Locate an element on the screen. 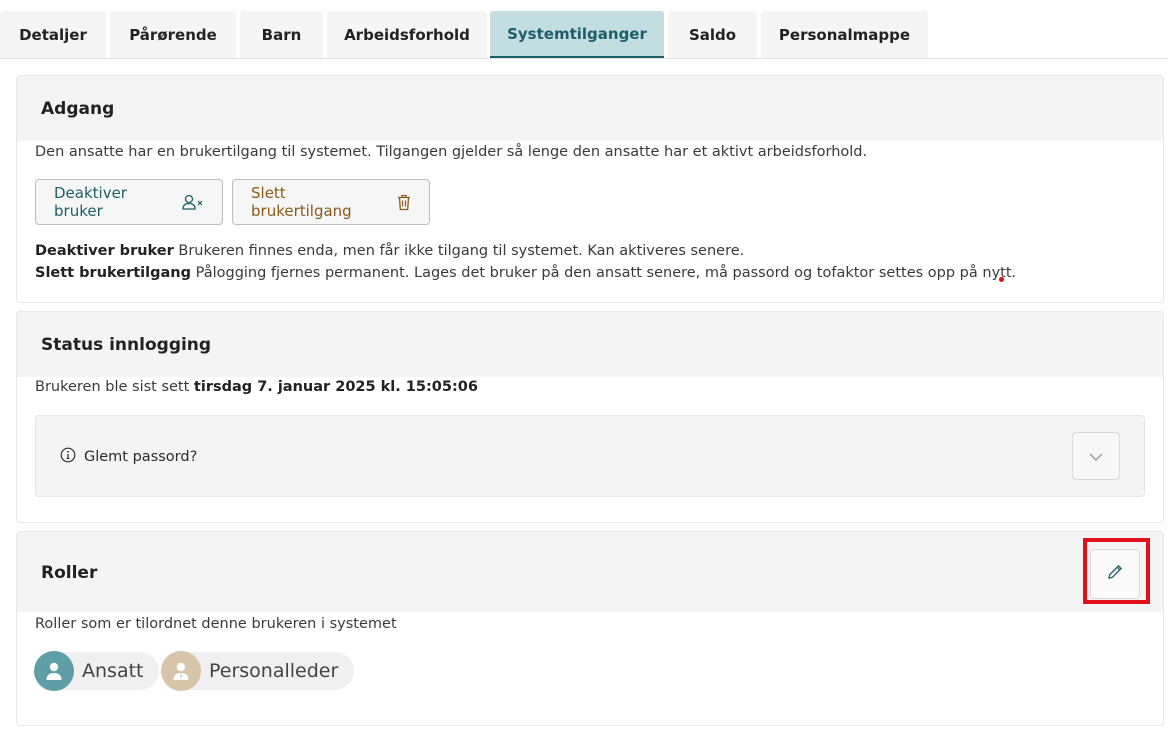  tab-arbeidsforhold: Arbeidsforhold is located at coordinates (407, 34).